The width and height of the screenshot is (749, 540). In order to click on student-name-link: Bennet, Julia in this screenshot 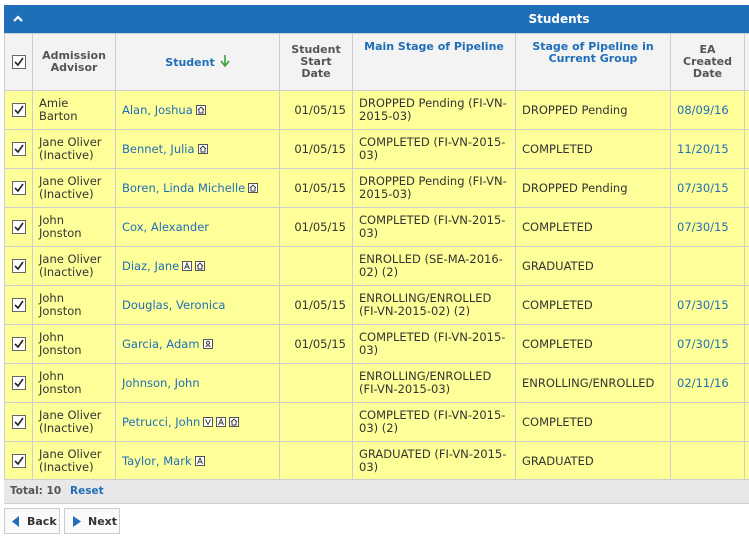, I will do `click(158, 149)`.